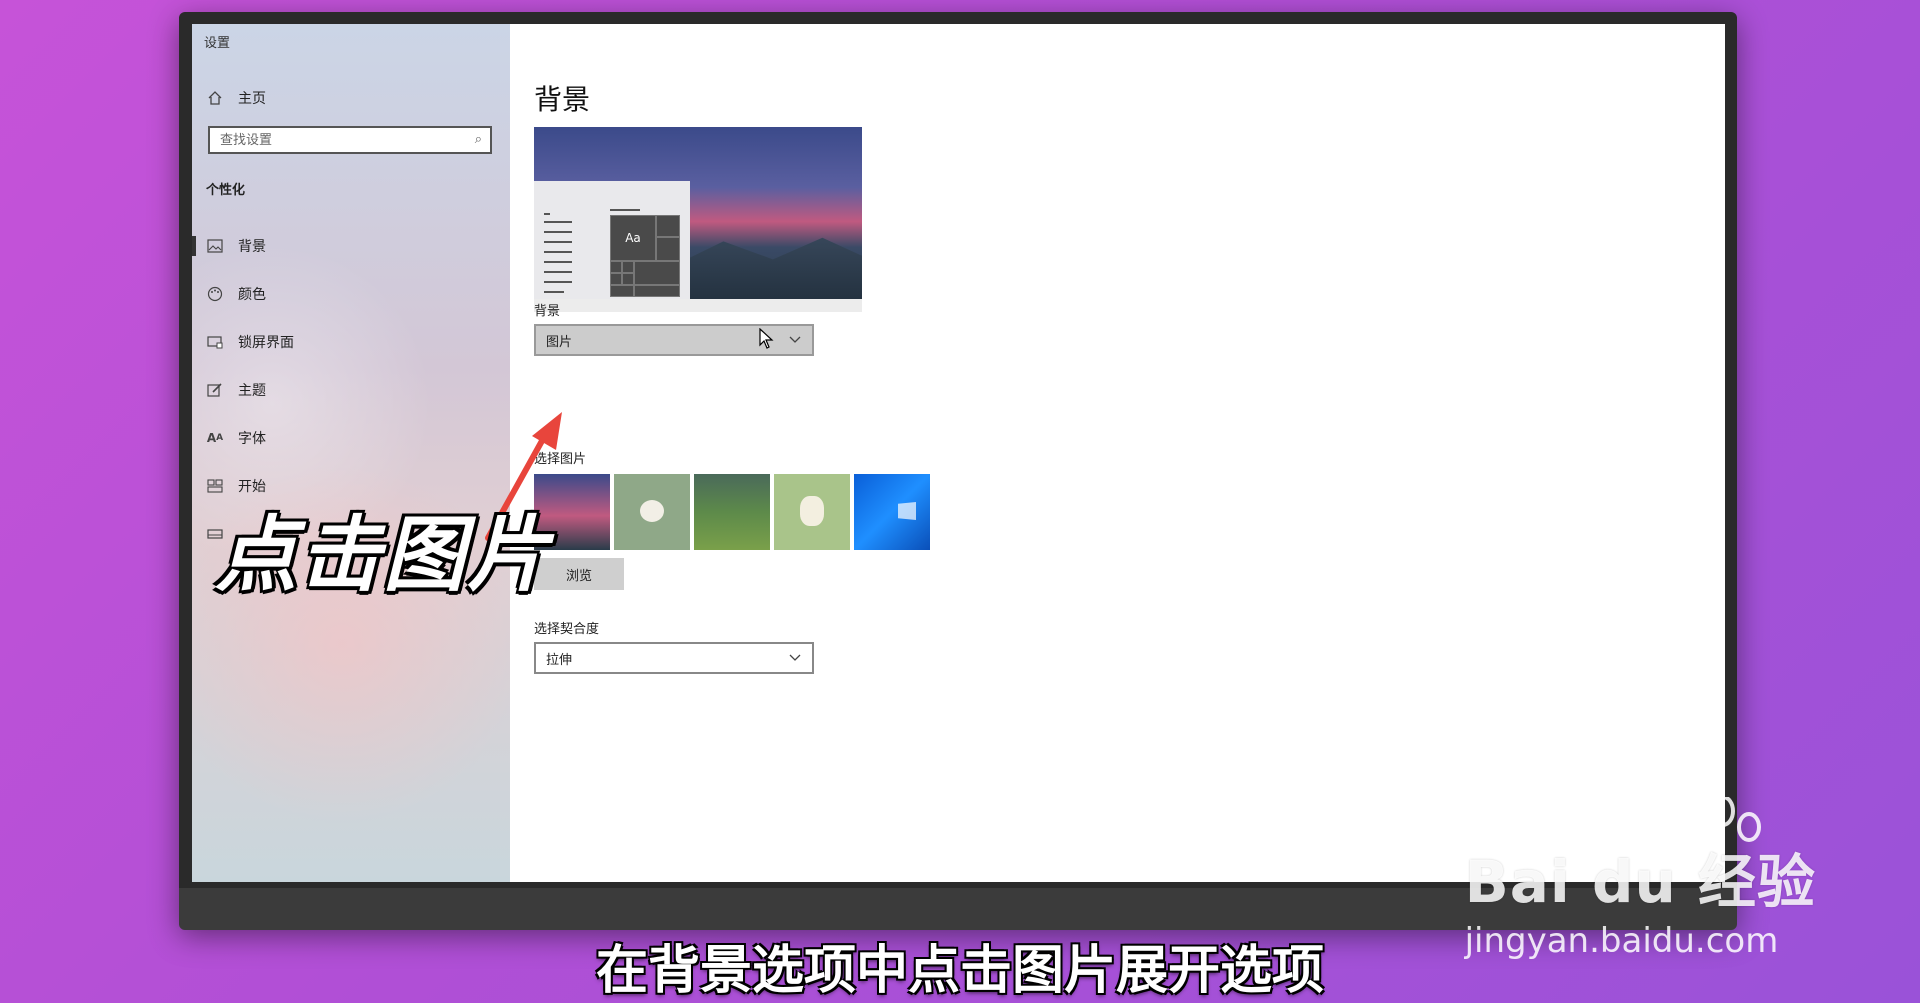 The height and width of the screenshot is (1003, 1920). Describe the element at coordinates (252, 391) in the screenshot. I see `sidebar-item-label: 主题` at that location.